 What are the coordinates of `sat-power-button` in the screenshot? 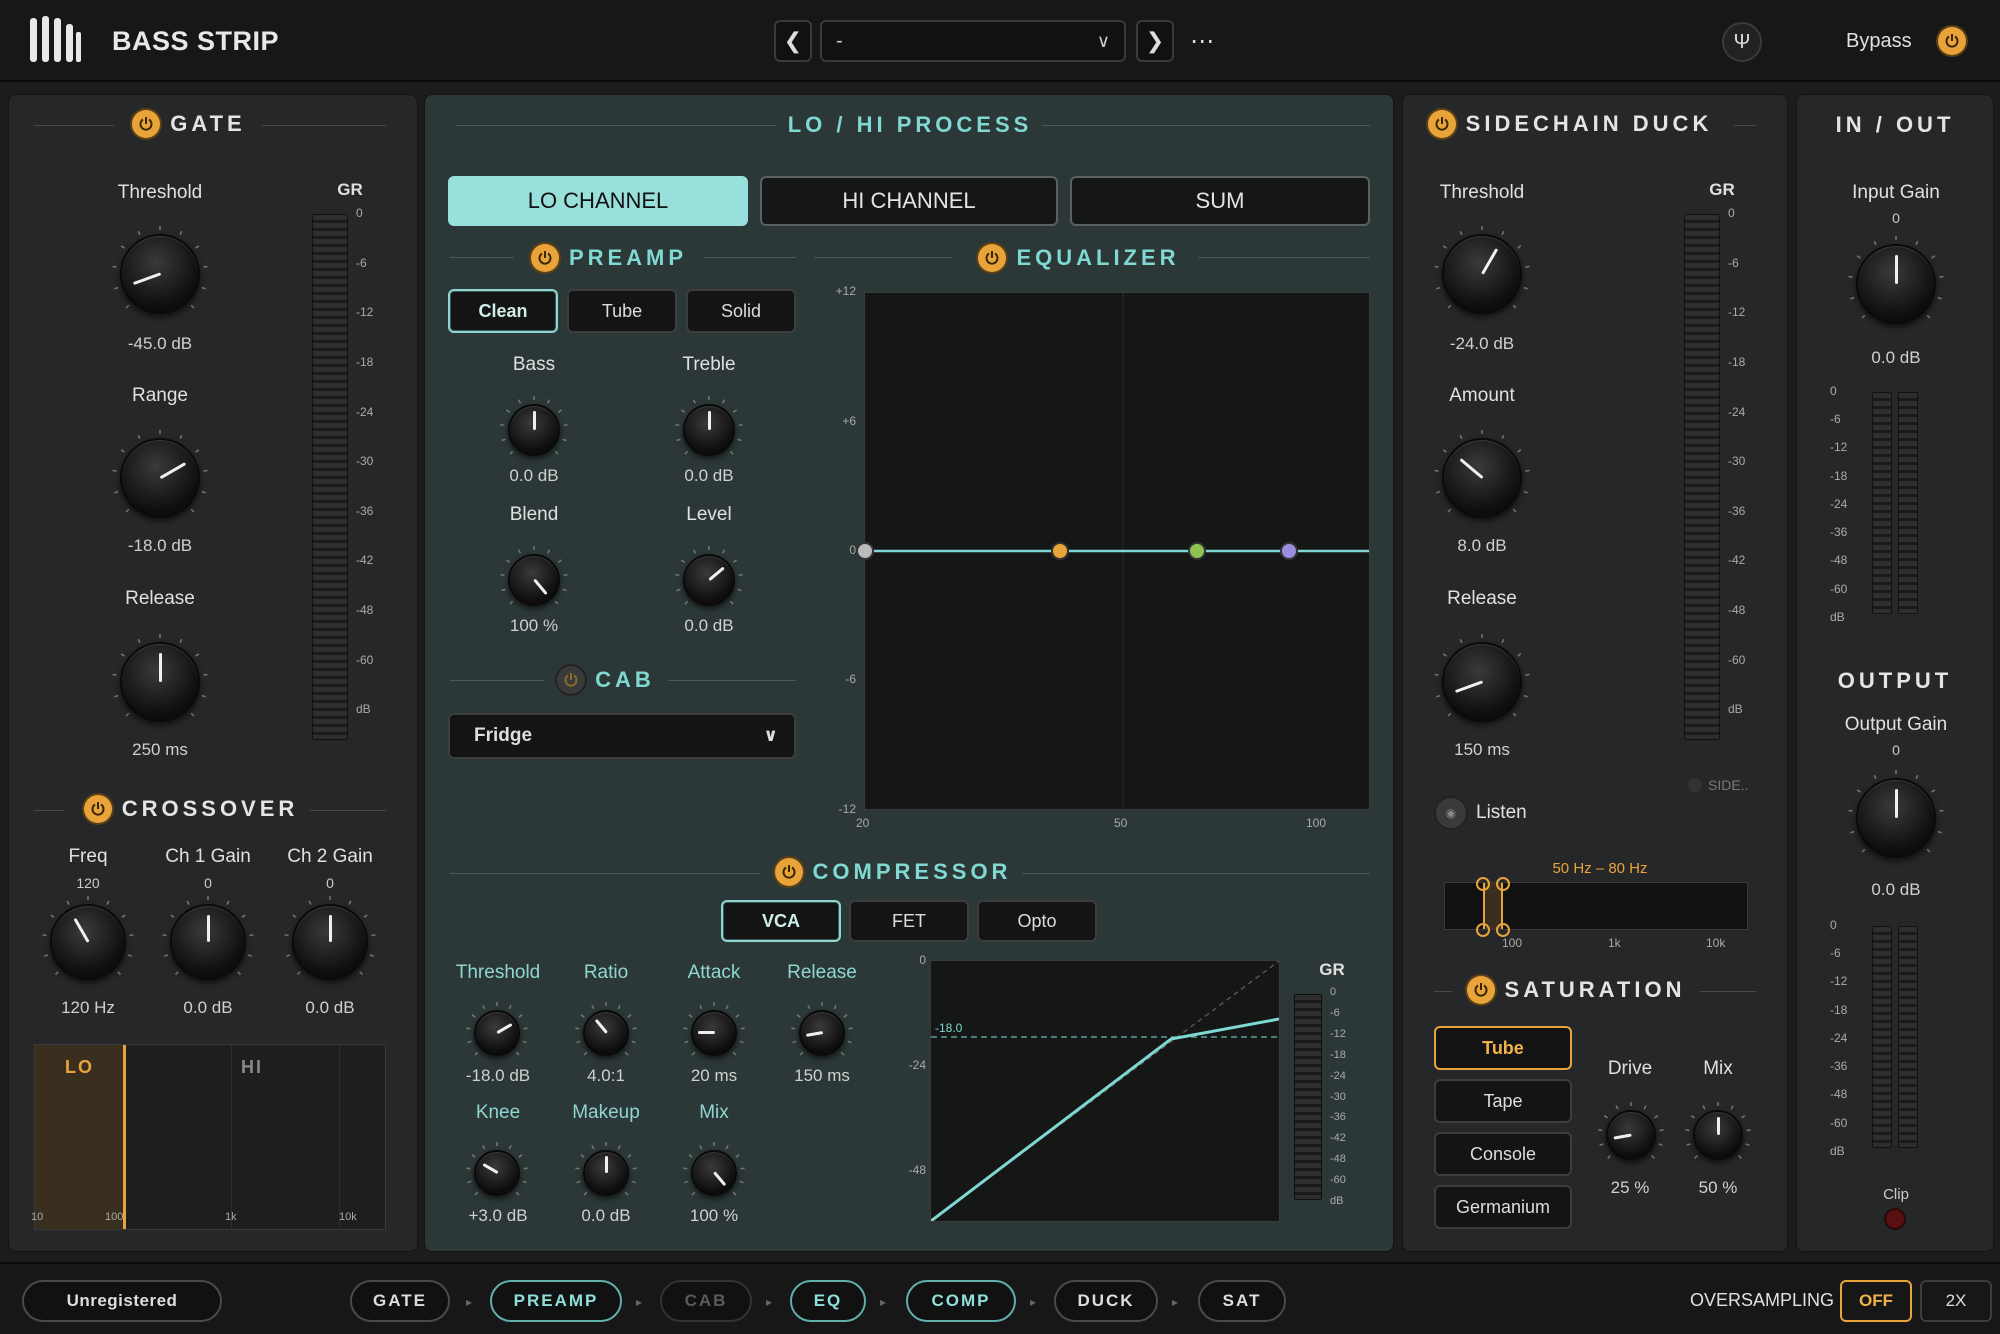 It's located at (1480, 990).